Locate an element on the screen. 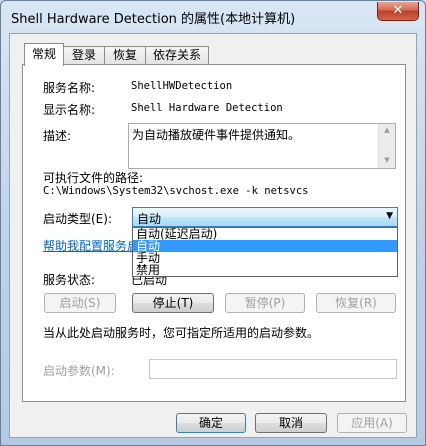  exe-path-label: 可执行文件的路径: is located at coordinates (93, 178).